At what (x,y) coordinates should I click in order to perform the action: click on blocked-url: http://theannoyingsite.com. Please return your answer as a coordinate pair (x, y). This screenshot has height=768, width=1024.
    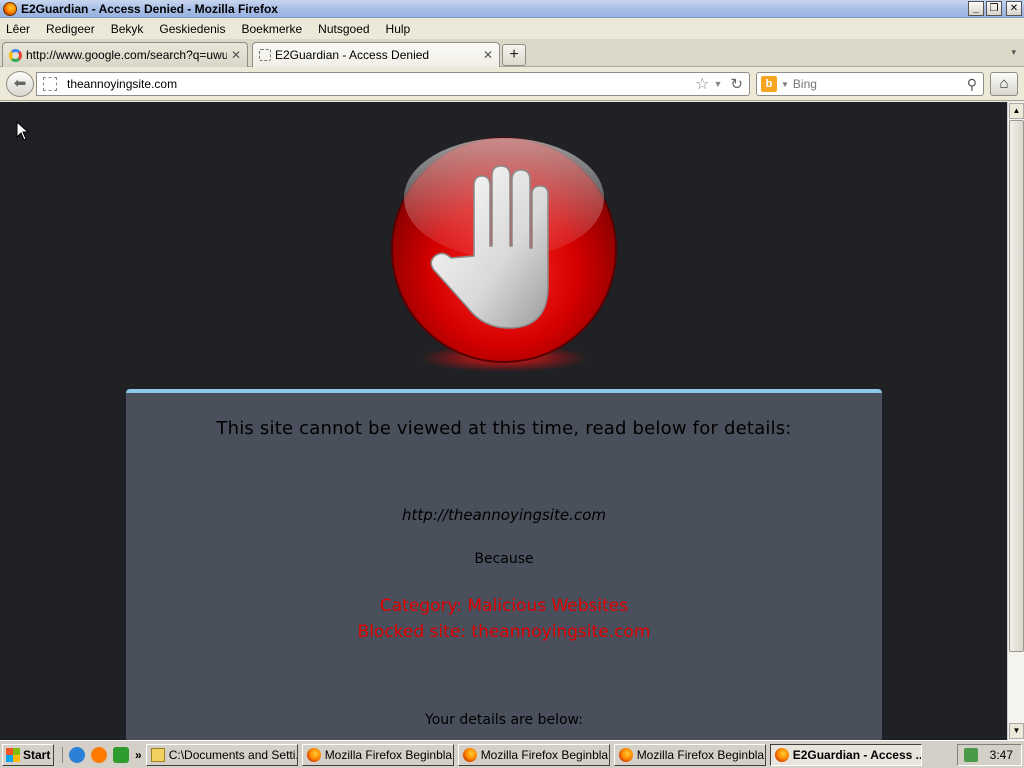
    Looking at the image, I should click on (504, 515).